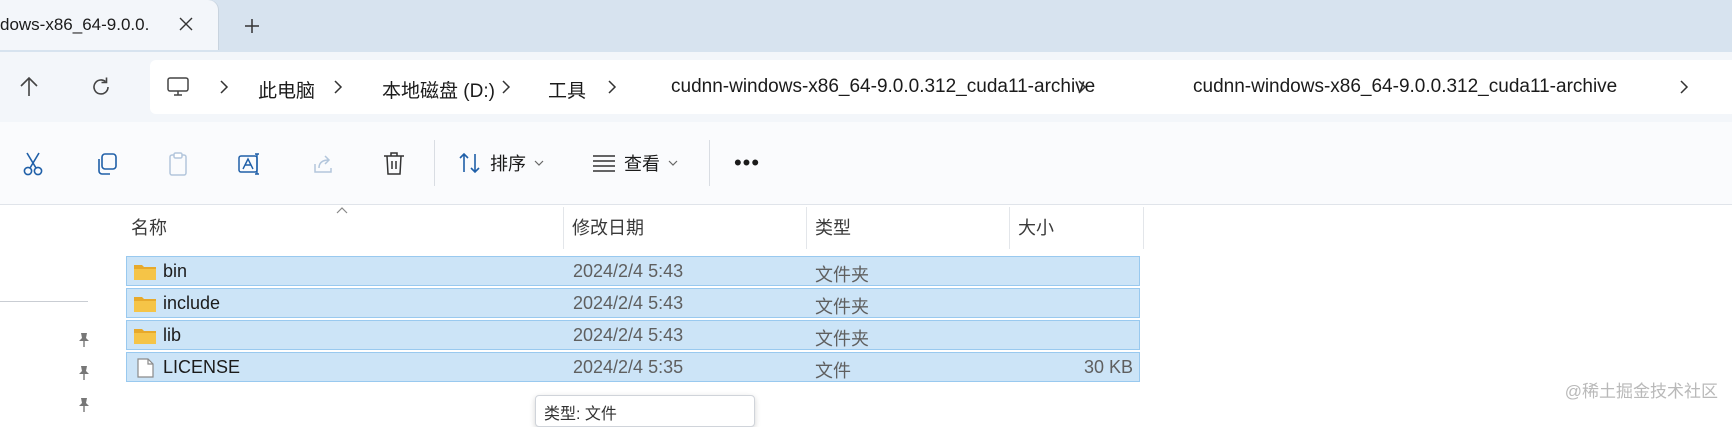 The width and height of the screenshot is (1732, 427). Describe the element at coordinates (323, 164) in the screenshot. I see `share-icon` at that location.